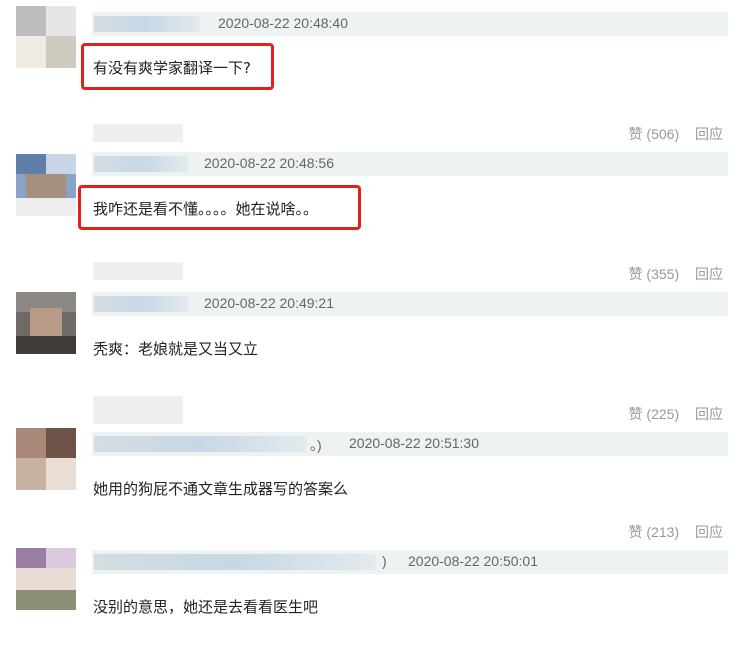 The image size is (743, 656). What do you see at coordinates (283, 23) in the screenshot?
I see `comment-timestamp: 2020-08-22 20:48:40` at bounding box center [283, 23].